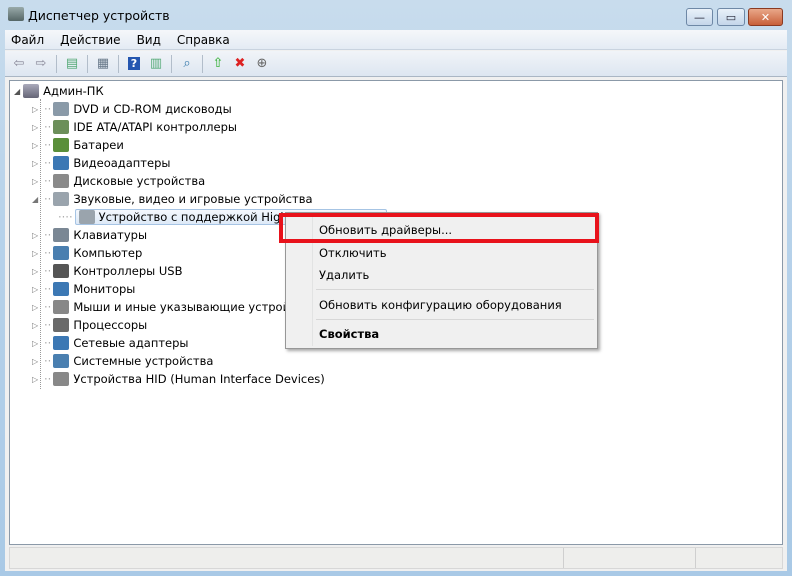 This screenshot has width=792, height=576. What do you see at coordinates (765, 17) in the screenshot?
I see `close-button: ✕` at bounding box center [765, 17].